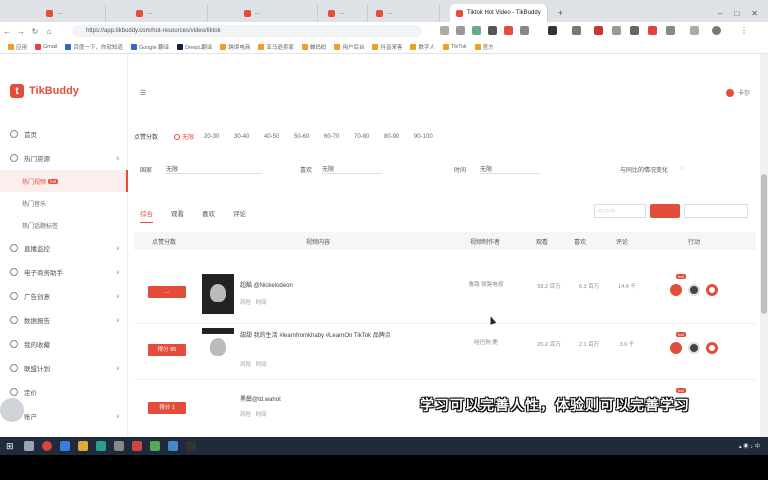 This screenshot has width=768, height=480. I want to click on creator-name: 哈巴狗 鹿, so click(486, 342).